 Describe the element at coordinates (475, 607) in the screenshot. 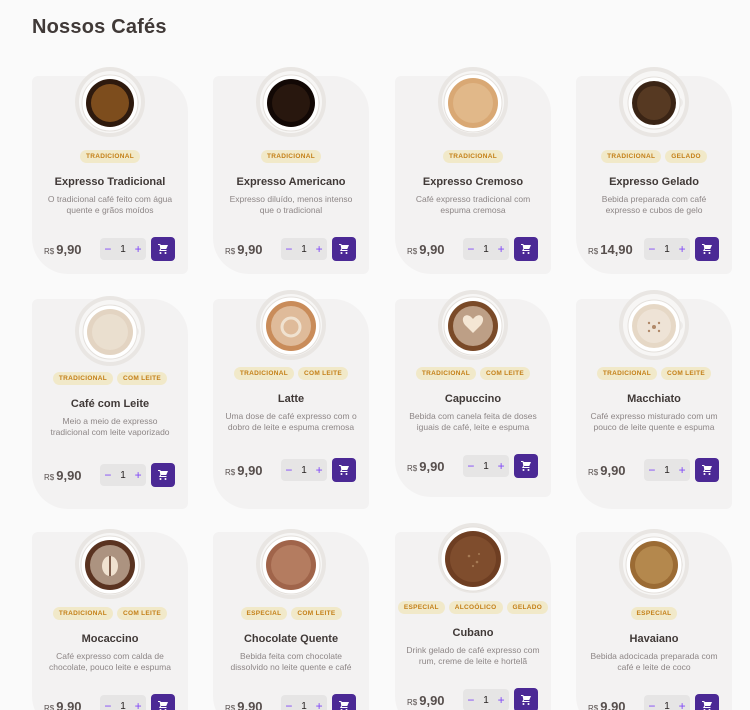

I see `product-tag: ALCOÓLICO` at that location.